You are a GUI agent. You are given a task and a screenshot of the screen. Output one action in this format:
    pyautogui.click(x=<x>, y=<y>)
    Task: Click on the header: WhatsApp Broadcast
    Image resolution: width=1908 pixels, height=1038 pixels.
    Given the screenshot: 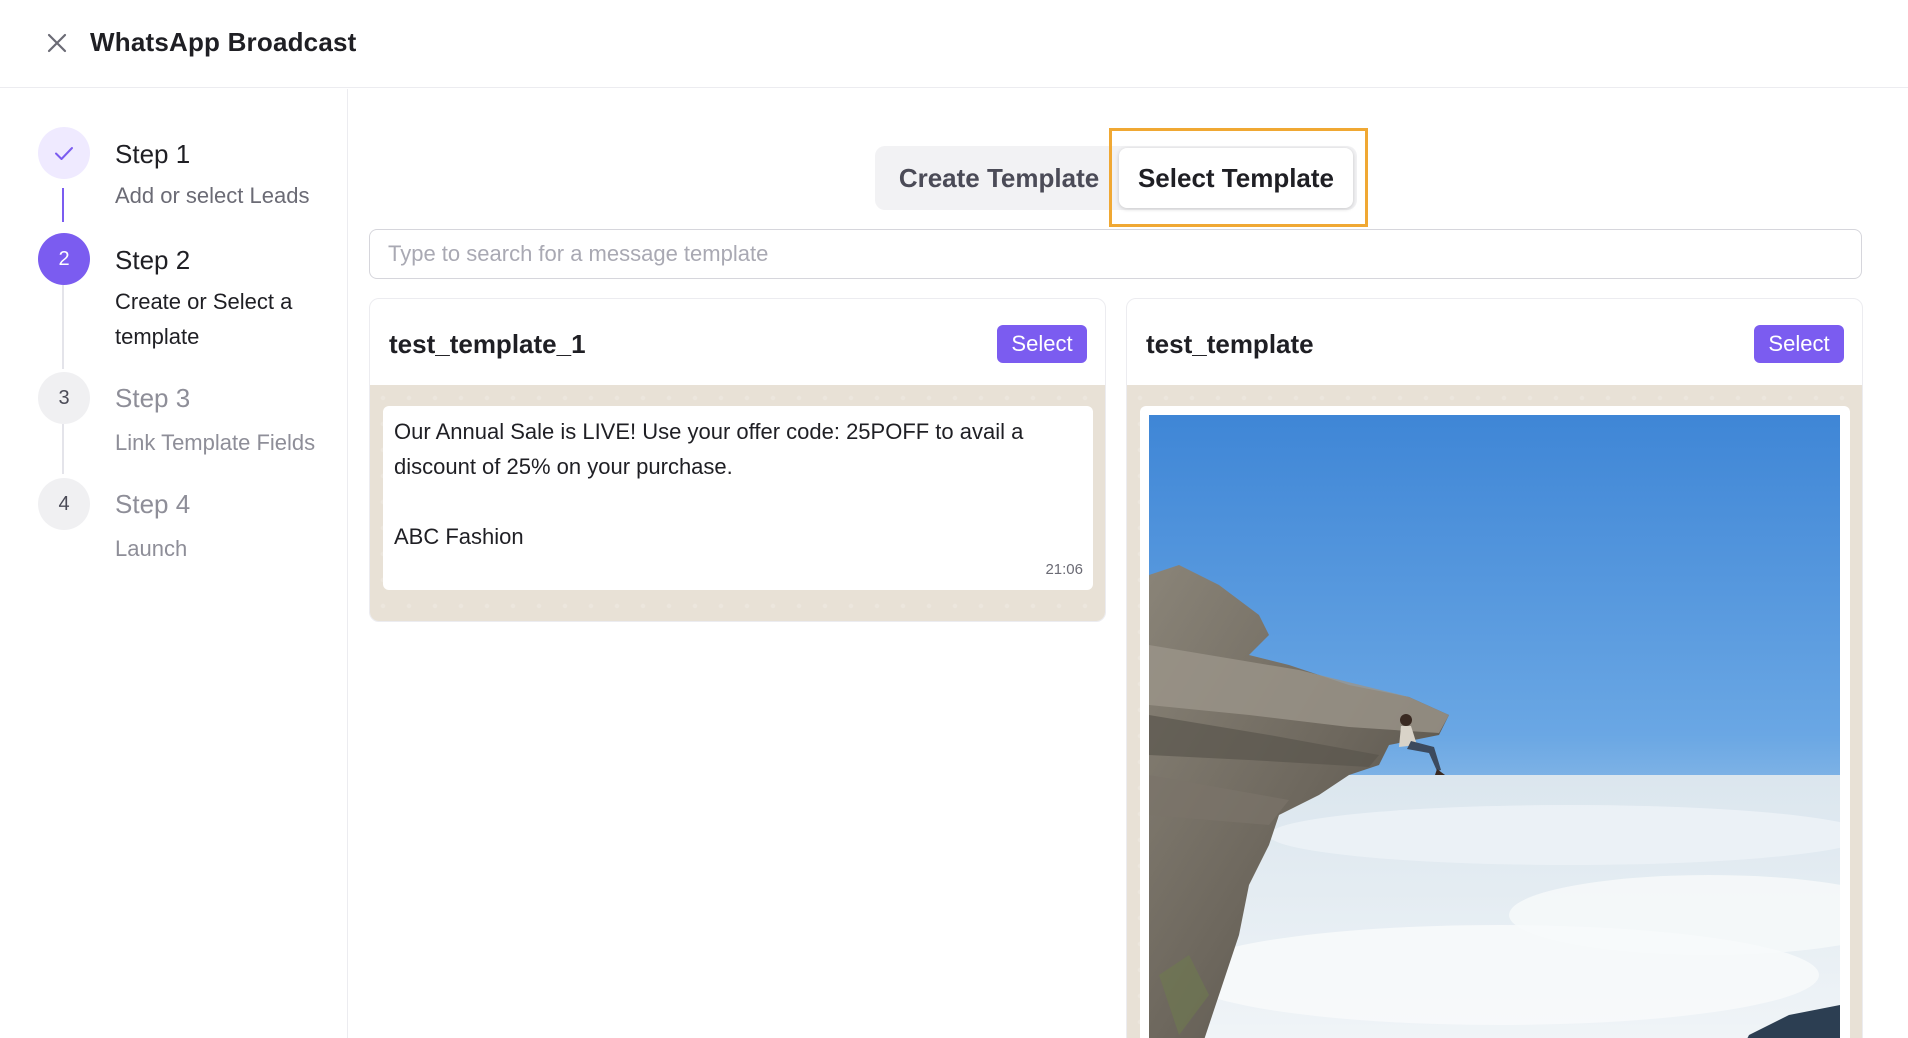 What is the action you would take?
    pyautogui.click(x=954, y=44)
    